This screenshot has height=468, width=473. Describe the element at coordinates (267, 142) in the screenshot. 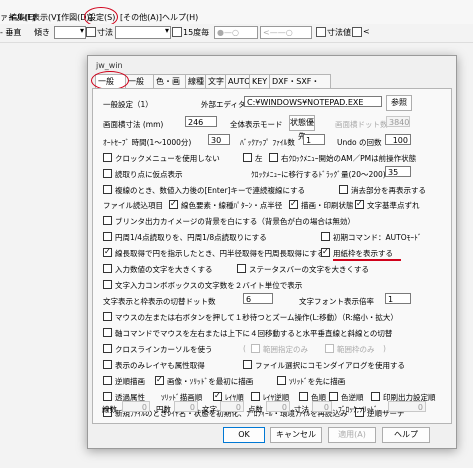

I see `backup-label: ﾊﾞｯｸｱｯﾌﾟ ﾌｧｲﾙ数` at that location.